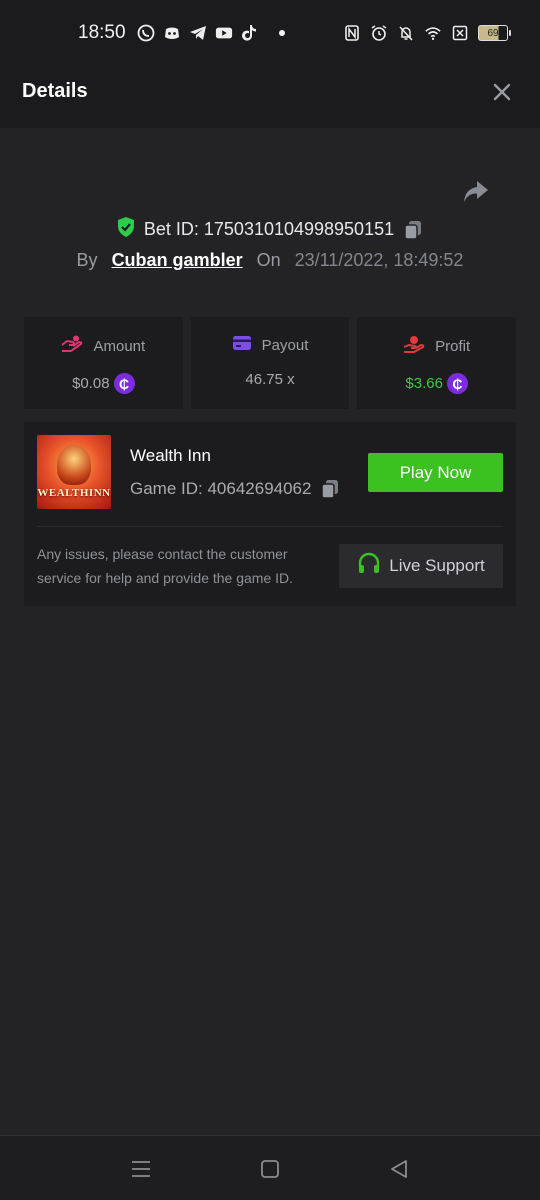 The image size is (540, 1200). I want to click on bet-date: 23/11/2022, 18:49:52, so click(379, 260).